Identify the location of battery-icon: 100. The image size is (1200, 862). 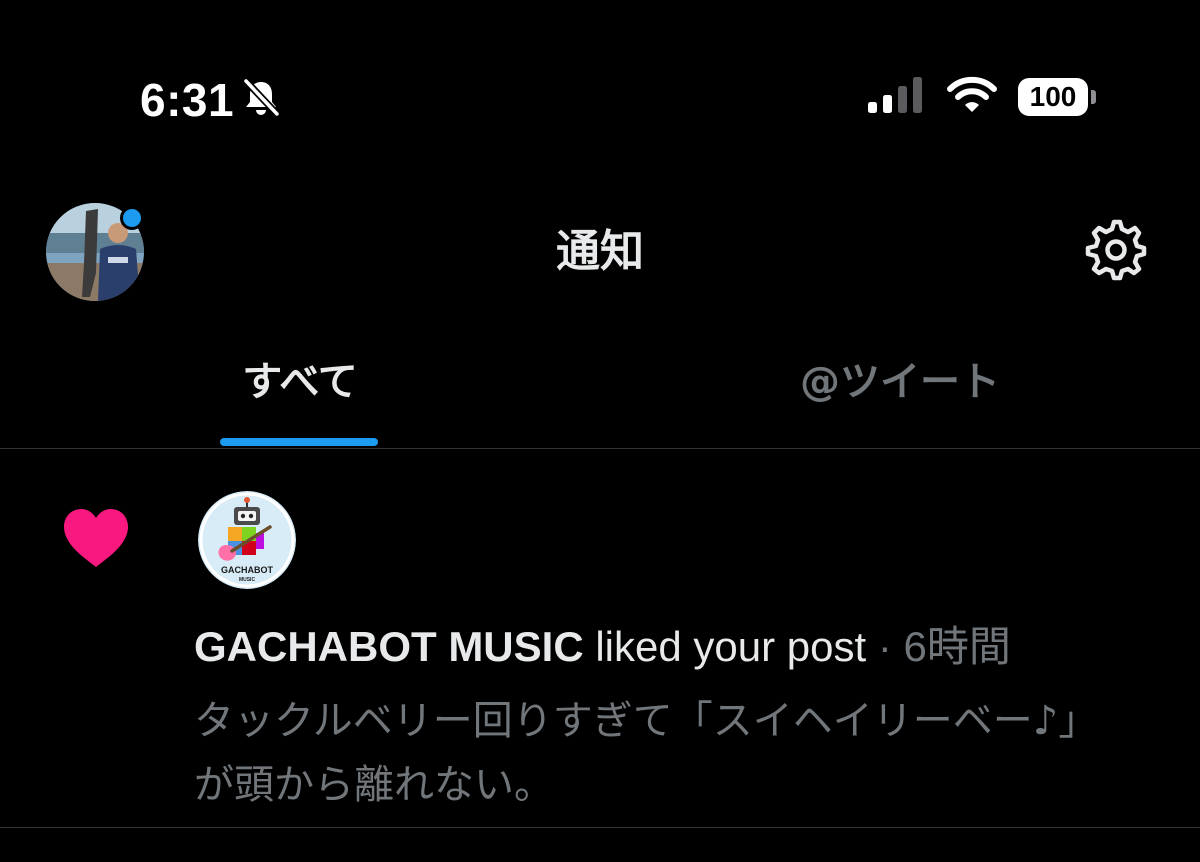
(1057, 97).